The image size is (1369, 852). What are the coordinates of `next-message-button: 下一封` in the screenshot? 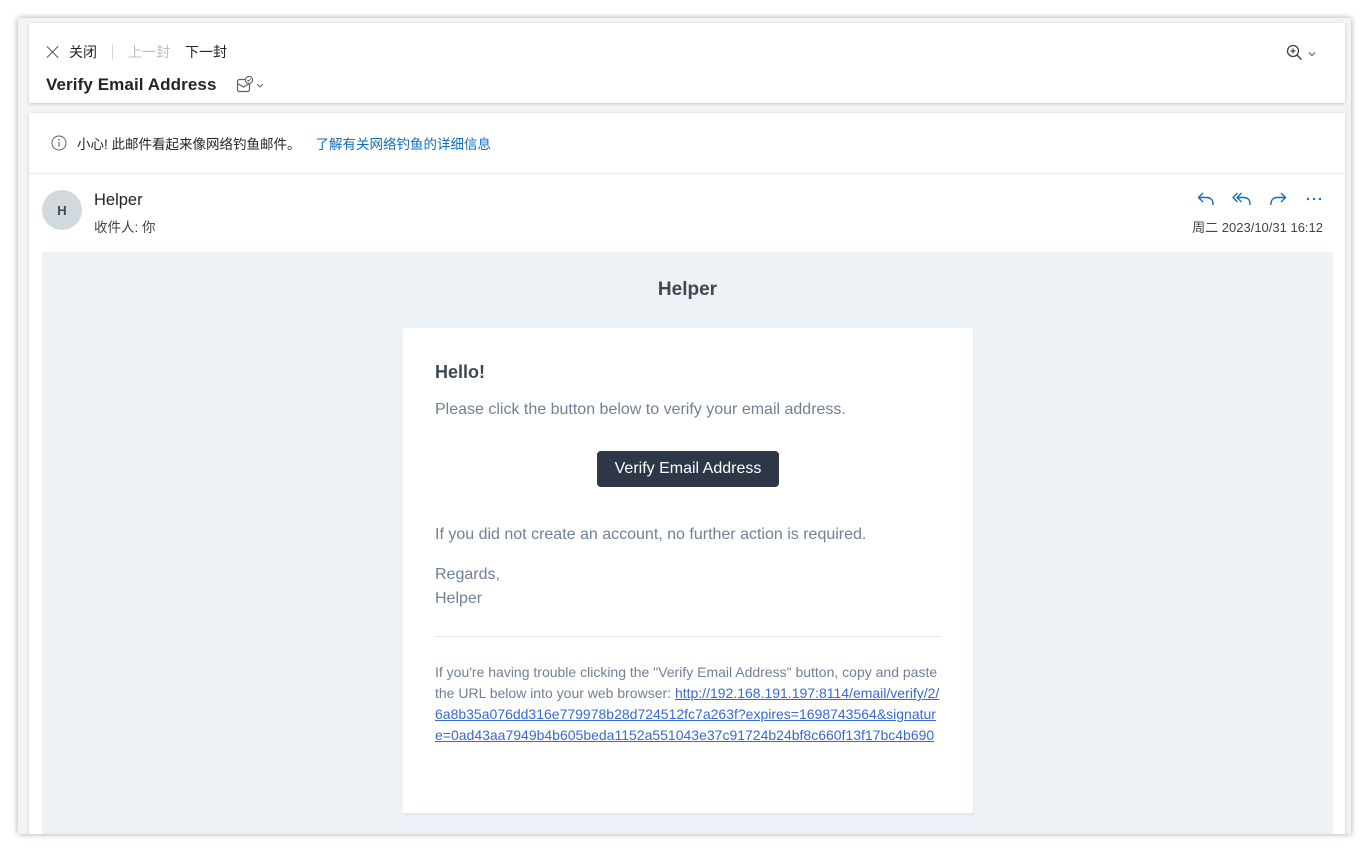 It's located at (206, 52).